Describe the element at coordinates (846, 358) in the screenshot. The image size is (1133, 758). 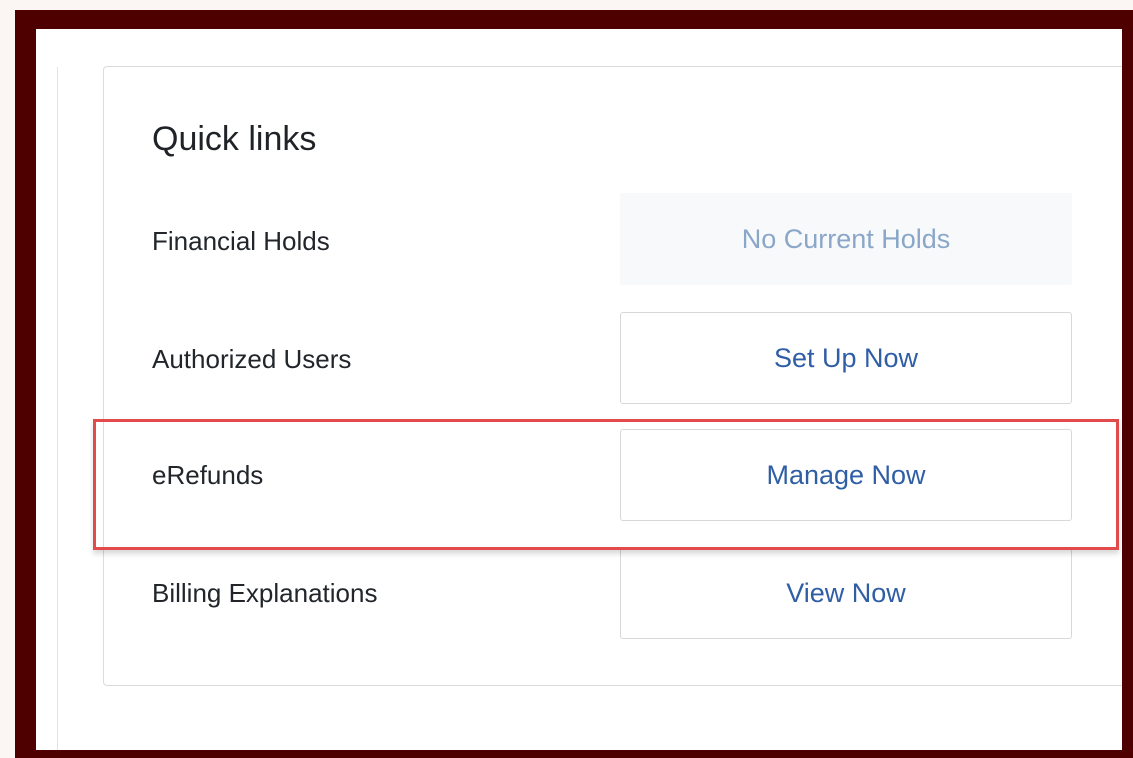
I see `set-up-now-button: Set Up Now` at that location.